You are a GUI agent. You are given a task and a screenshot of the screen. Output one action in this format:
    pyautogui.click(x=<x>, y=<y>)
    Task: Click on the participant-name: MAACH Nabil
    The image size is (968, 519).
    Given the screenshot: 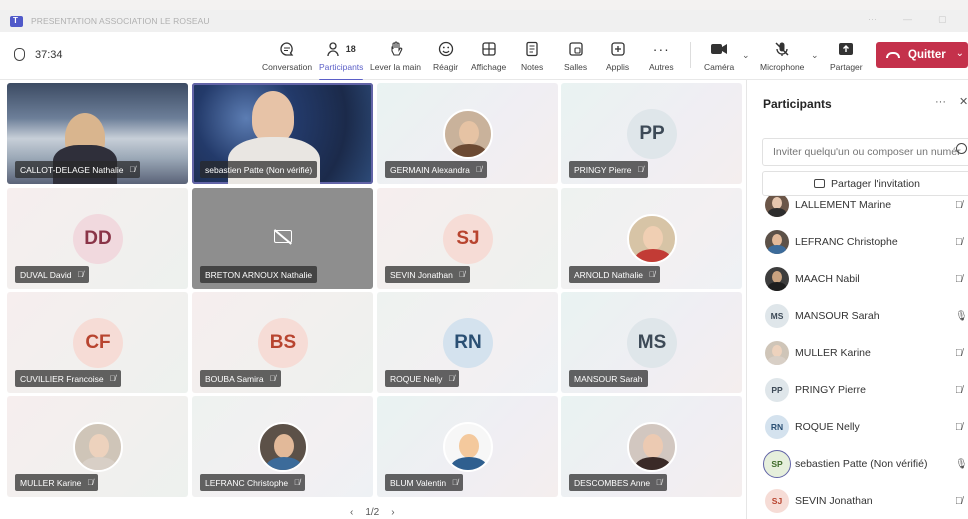 What is the action you would take?
    pyautogui.click(x=827, y=279)
    